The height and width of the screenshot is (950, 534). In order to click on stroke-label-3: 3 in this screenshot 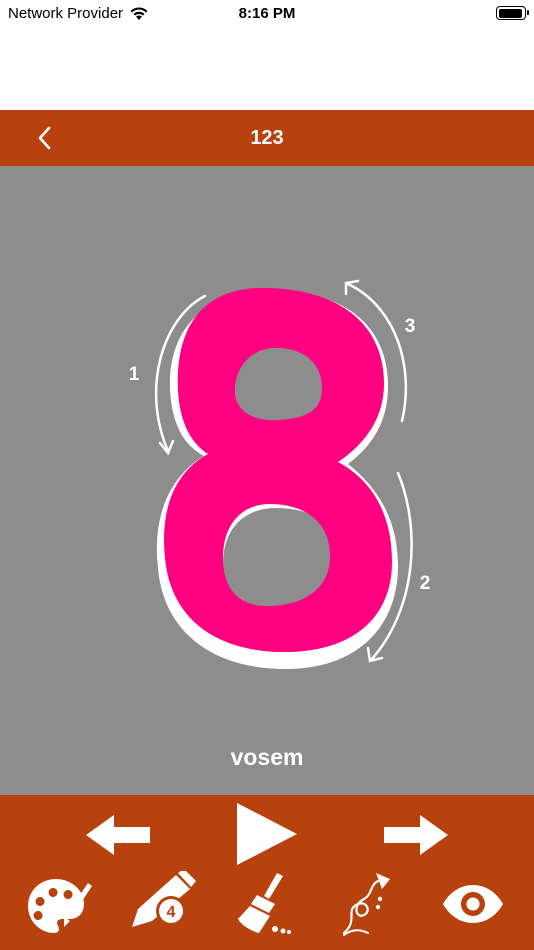, I will do `click(410, 326)`.